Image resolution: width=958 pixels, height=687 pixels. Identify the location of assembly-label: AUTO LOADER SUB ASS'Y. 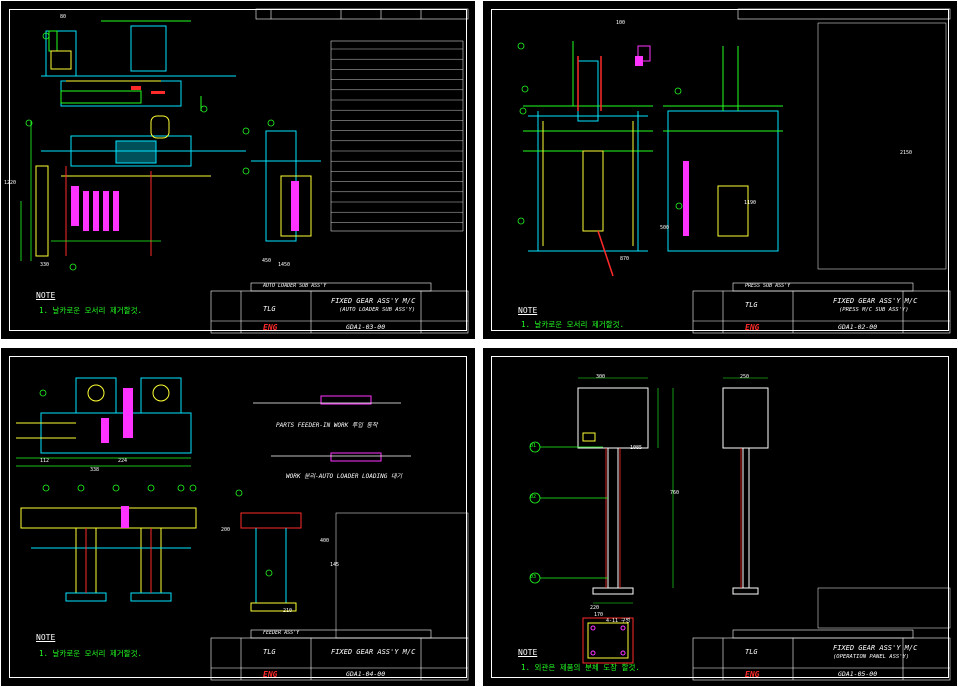
(295, 286).